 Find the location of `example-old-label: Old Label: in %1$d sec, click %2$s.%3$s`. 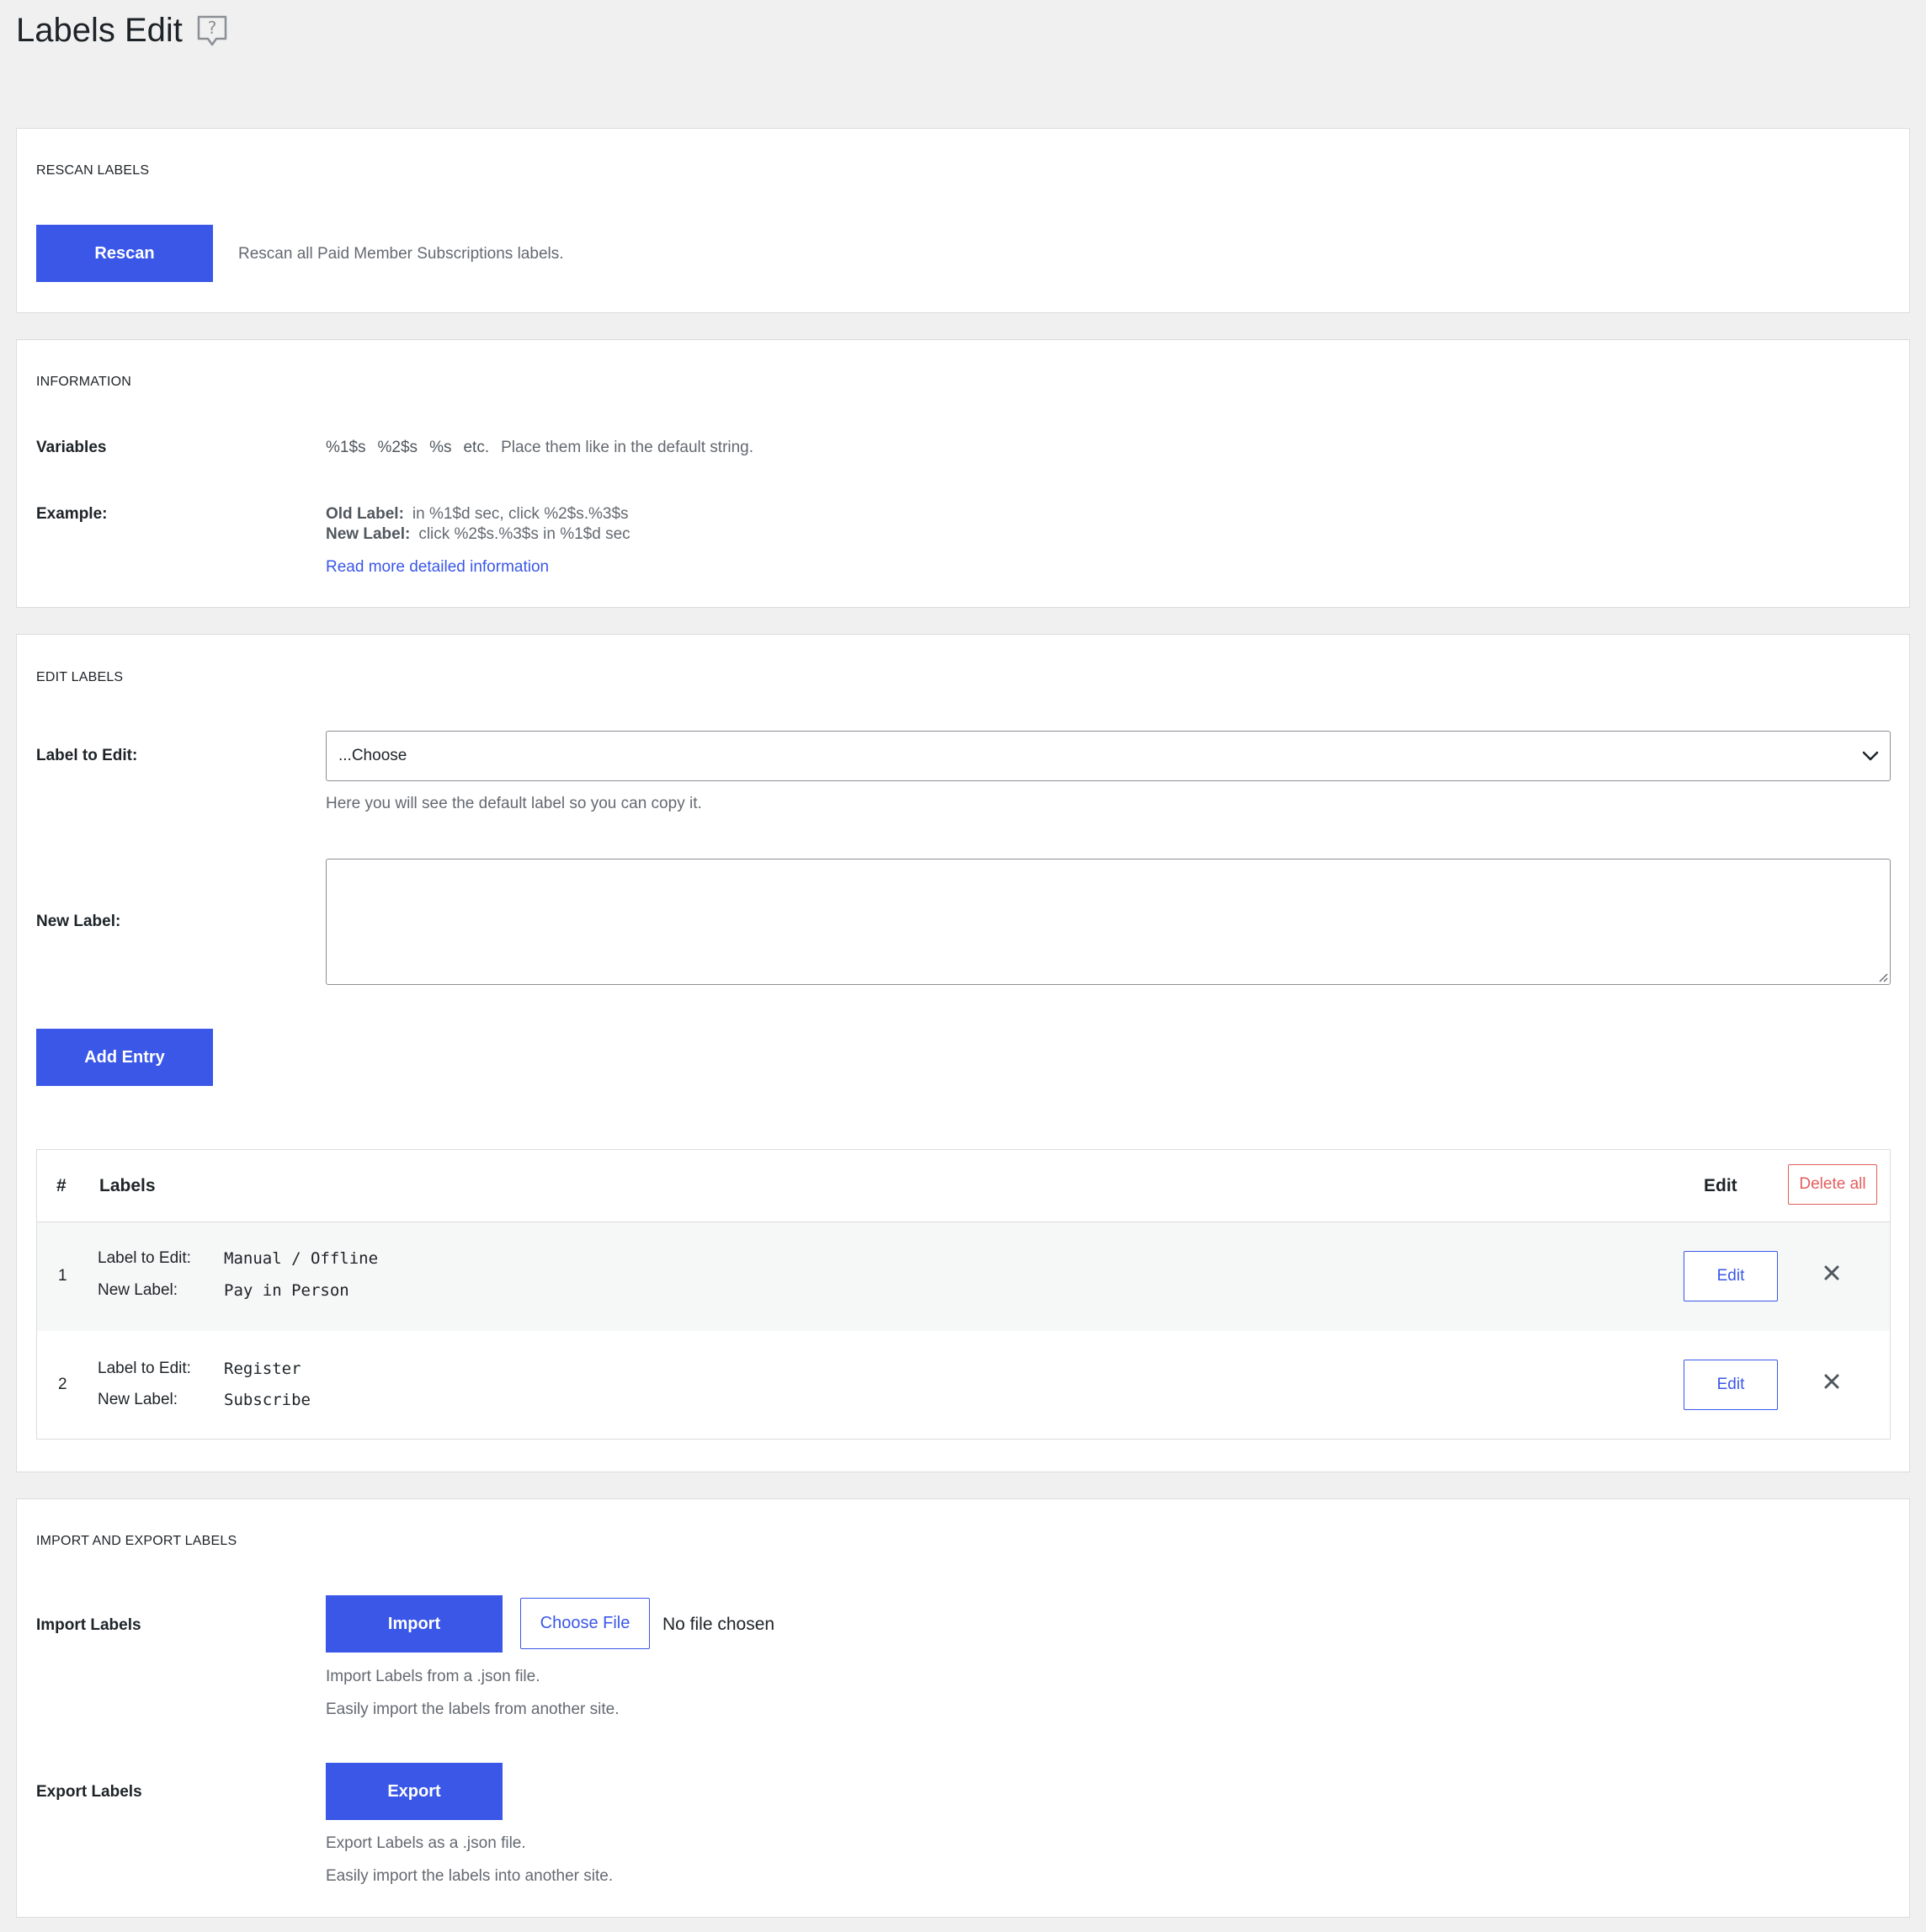

example-old-label: Old Label: in %1$d sec, click %2$s.%3$s is located at coordinates (477, 514).